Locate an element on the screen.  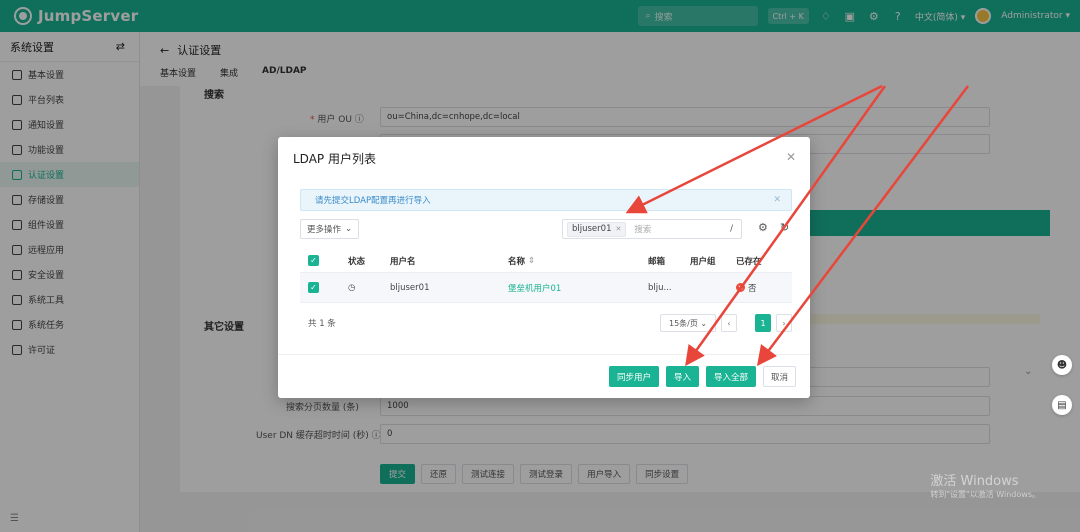
row-name-link: 堡垒机用户01 is located at coordinates (570, 288).